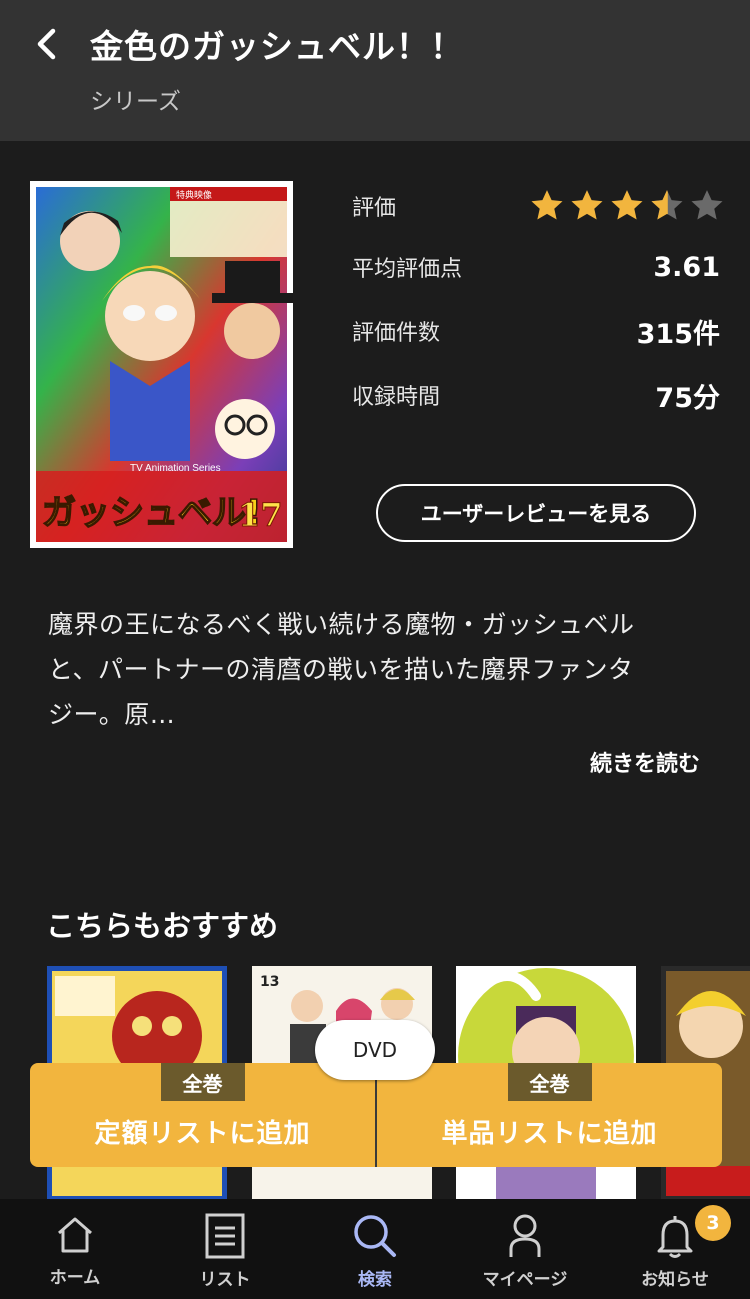 The width and height of the screenshot is (750, 1299). What do you see at coordinates (536, 395) in the screenshot?
I see `duration-row: 収録時間 75分` at bounding box center [536, 395].